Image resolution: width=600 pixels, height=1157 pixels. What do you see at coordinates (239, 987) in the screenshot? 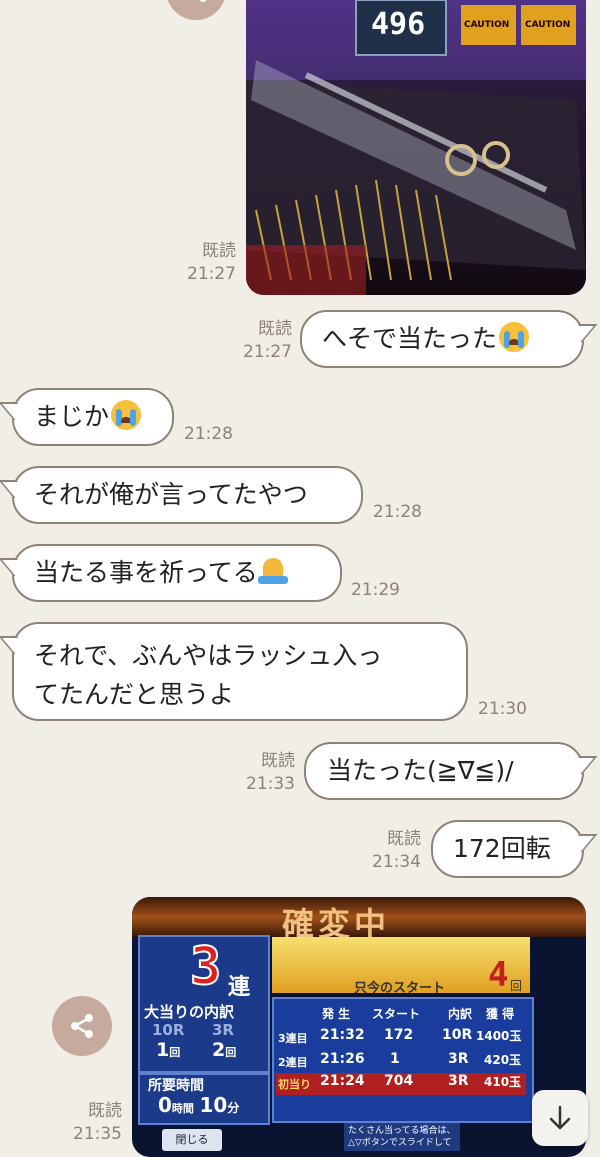
I see `renchan-label: 連` at bounding box center [239, 987].